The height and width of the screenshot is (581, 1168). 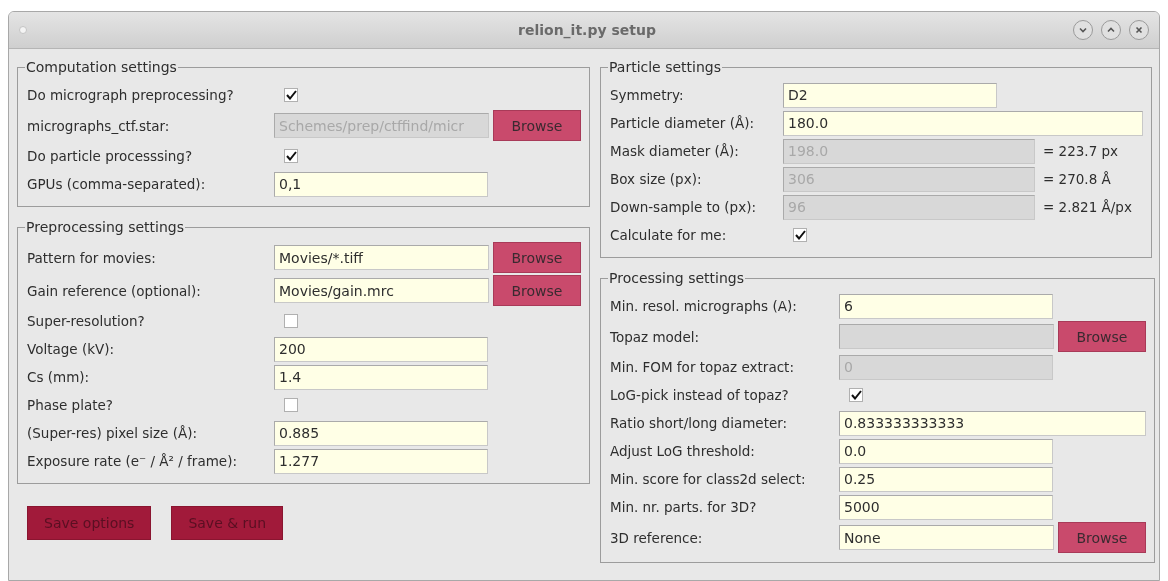 I want to click on input-field: 0.833333333333, so click(x=992, y=423).